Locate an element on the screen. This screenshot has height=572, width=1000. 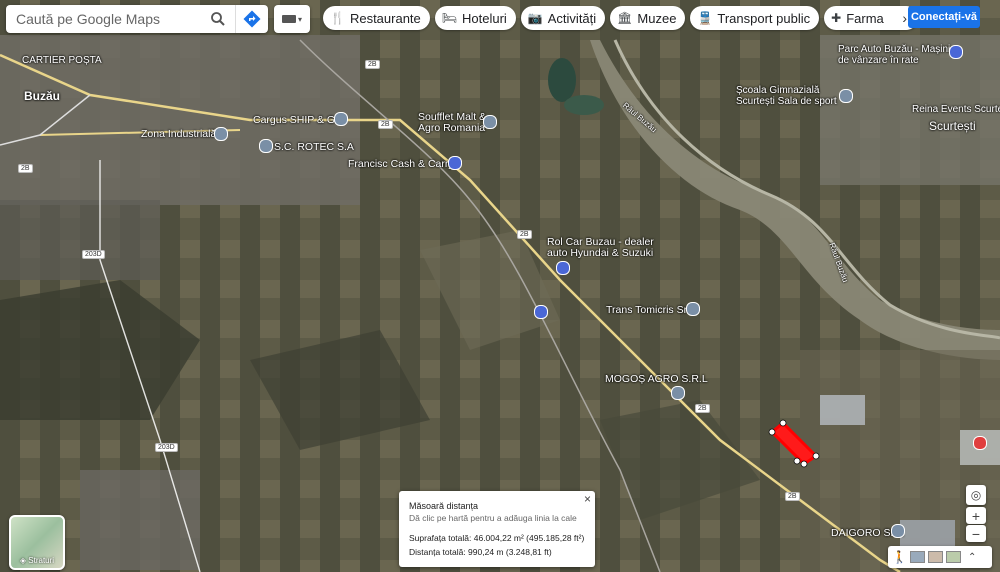
place-pin-icon is located at coordinates (980, 443).